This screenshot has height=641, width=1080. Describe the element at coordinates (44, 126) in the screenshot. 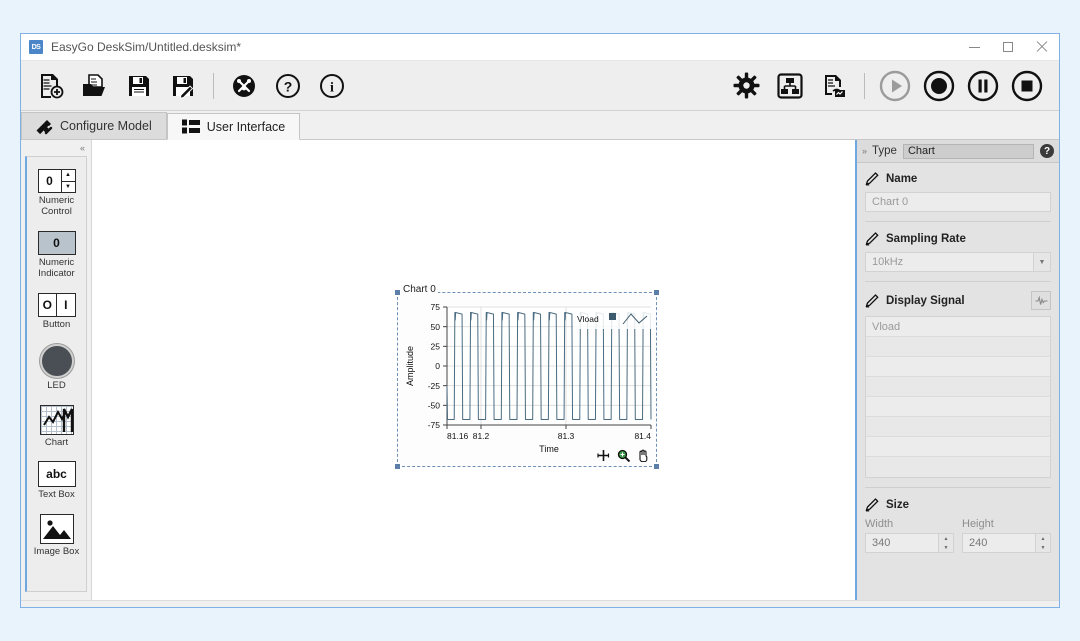

I see `wrench-icon` at that location.